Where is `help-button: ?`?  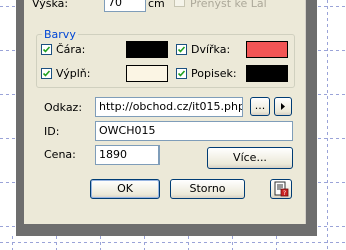
help-button: ? is located at coordinates (281, 189).